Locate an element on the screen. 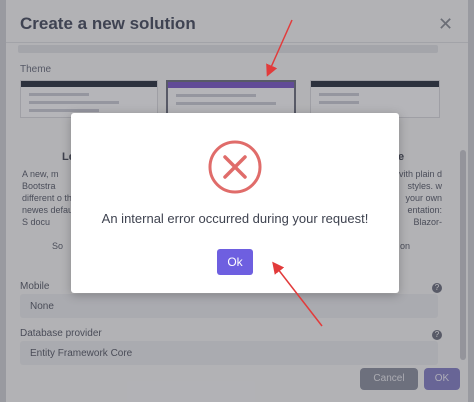 This screenshot has width=474, height=402. annotation-arrow-bottom is located at coordinates (297, 294).